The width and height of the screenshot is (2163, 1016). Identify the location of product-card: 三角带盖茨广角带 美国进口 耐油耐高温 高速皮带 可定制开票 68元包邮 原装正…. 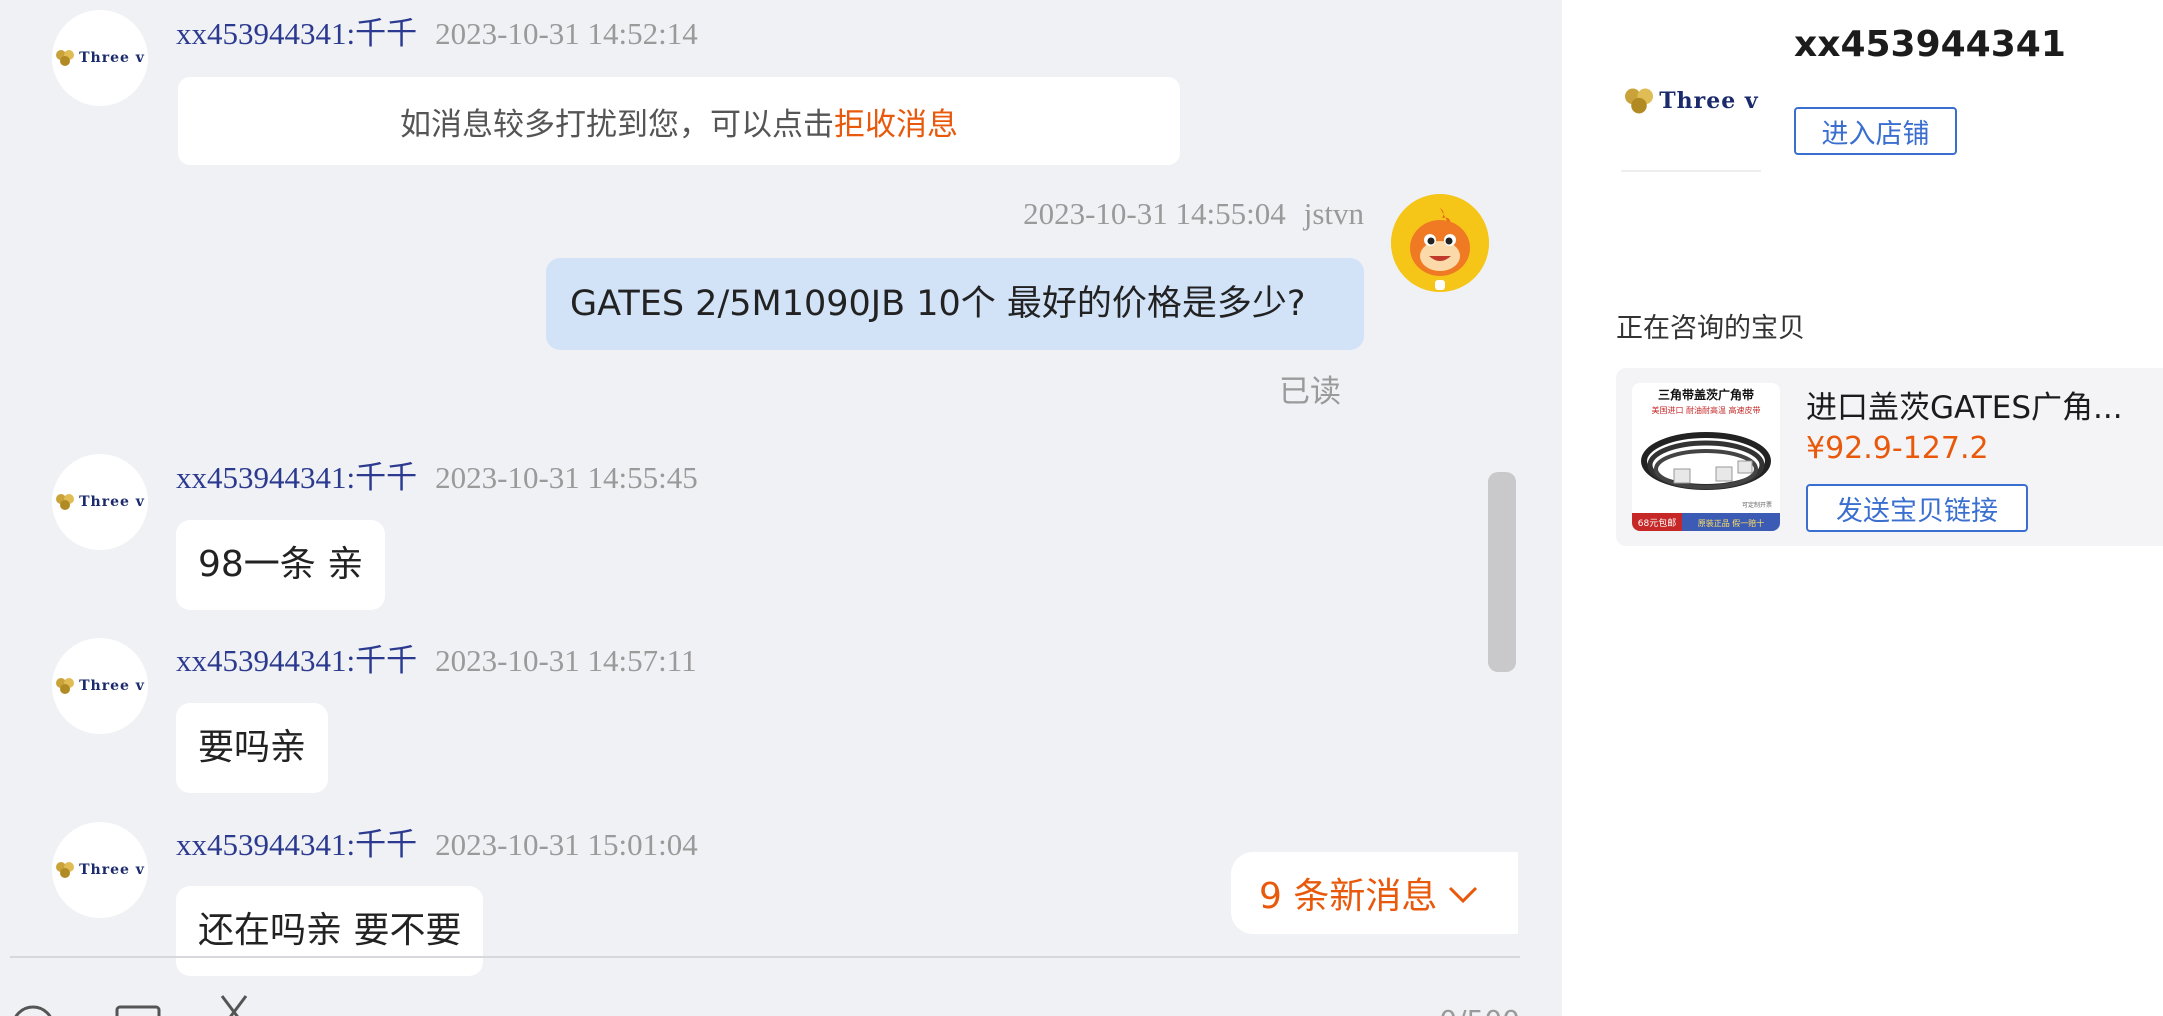
(1889, 457).